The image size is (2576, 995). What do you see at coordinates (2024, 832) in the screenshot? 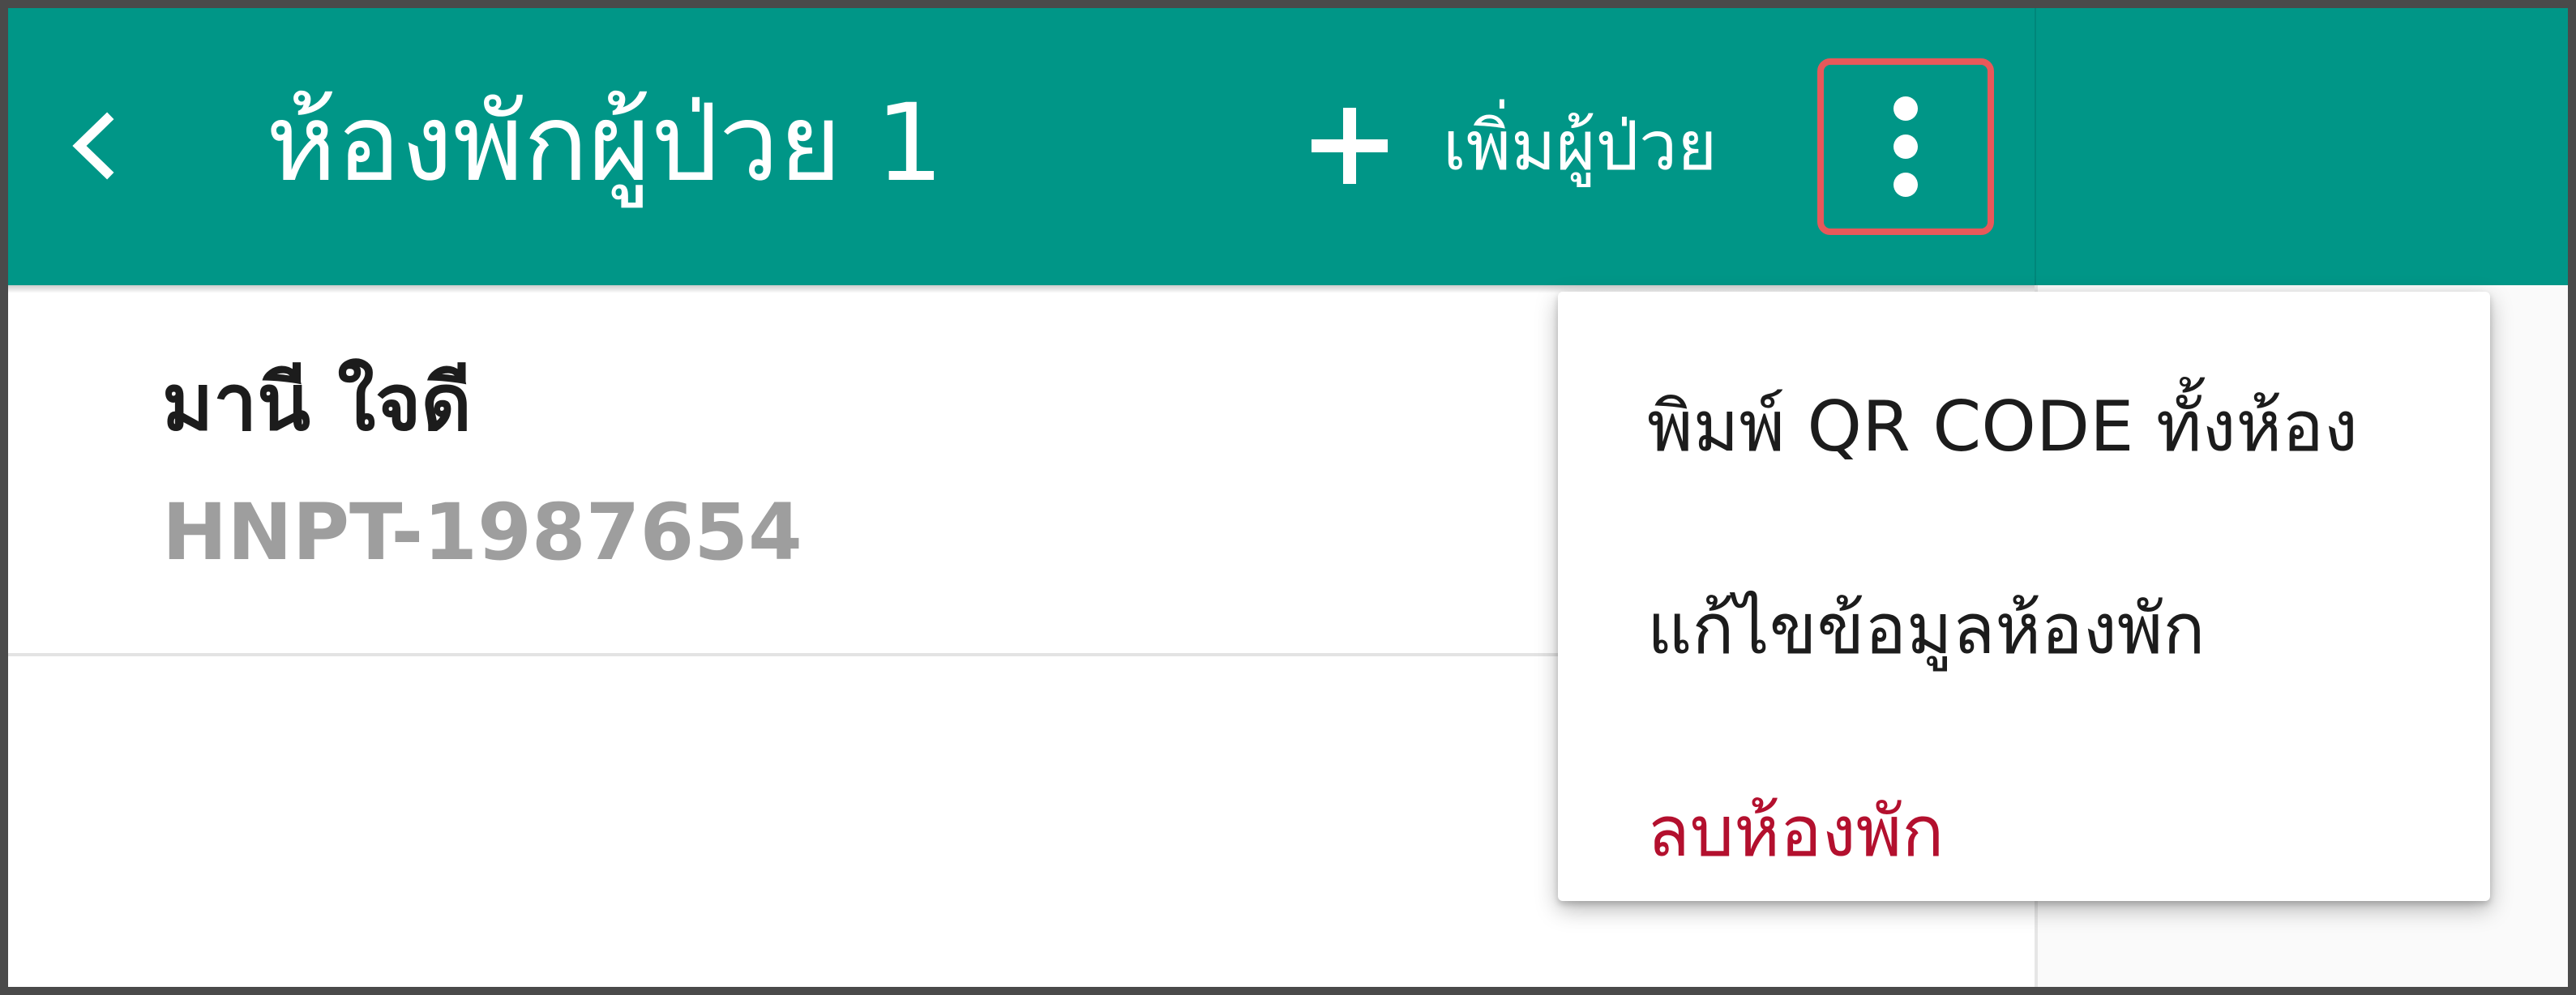
I see `menu-item-delete-room: ลบห้องพัก` at bounding box center [2024, 832].